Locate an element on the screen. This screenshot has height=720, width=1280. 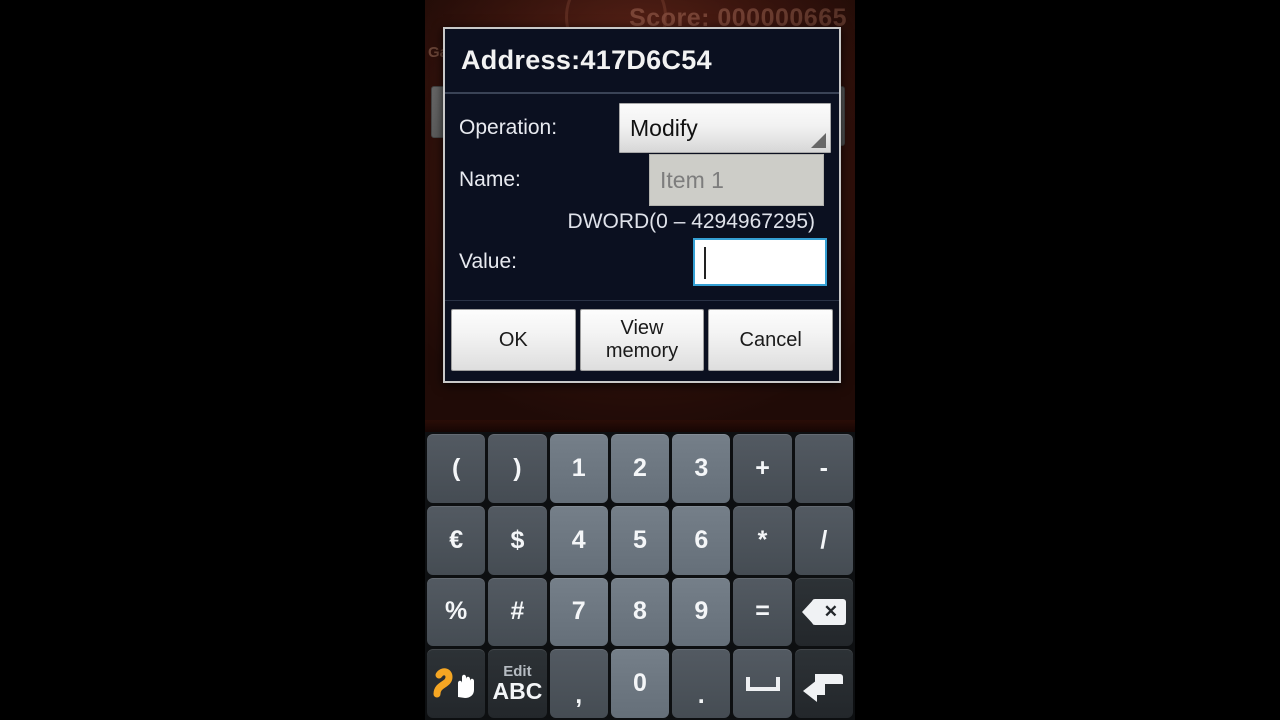
value-row: Value: is located at coordinates (643, 262).